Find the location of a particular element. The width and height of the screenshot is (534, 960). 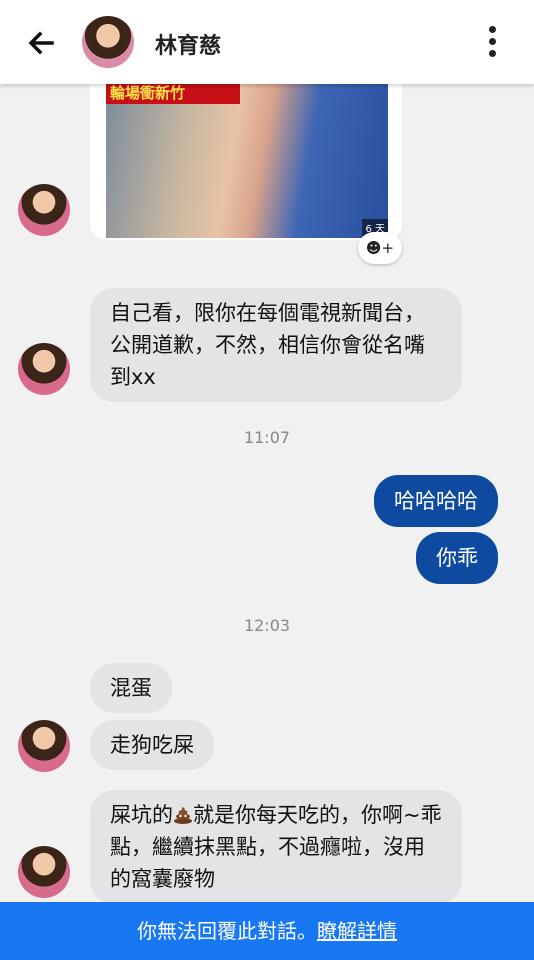

outgoing-message: 你乖 is located at coordinates (457, 558).